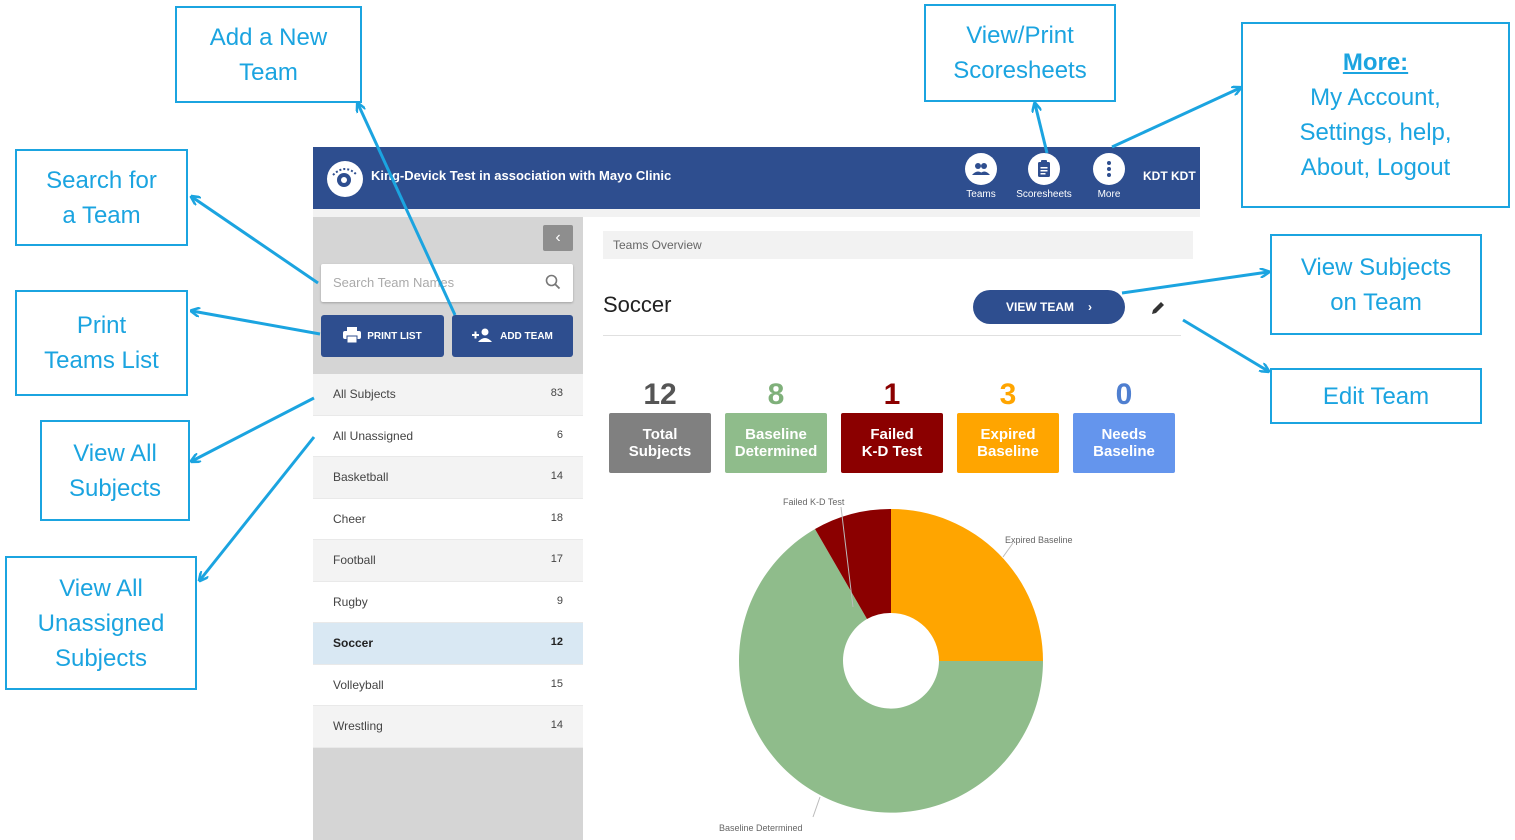 The height and width of the screenshot is (840, 1515). What do you see at coordinates (761, 828) in the screenshot?
I see `label-baseline: Baseline Determined` at bounding box center [761, 828].